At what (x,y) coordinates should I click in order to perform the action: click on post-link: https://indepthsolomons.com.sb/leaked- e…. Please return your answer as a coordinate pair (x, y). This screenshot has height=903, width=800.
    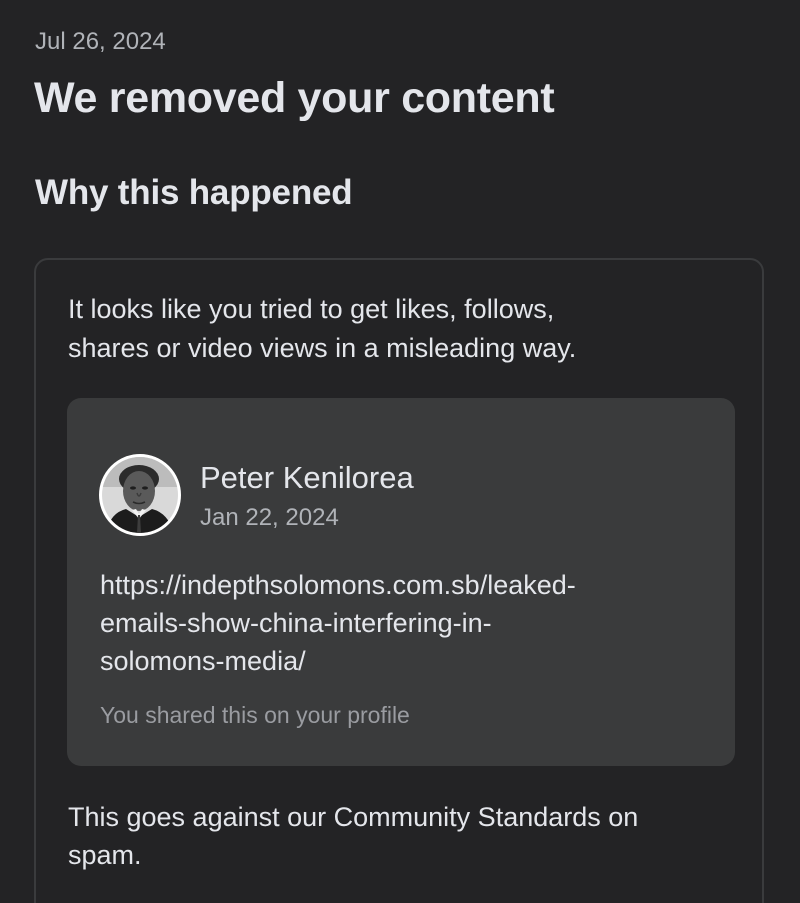
    Looking at the image, I should click on (400, 623).